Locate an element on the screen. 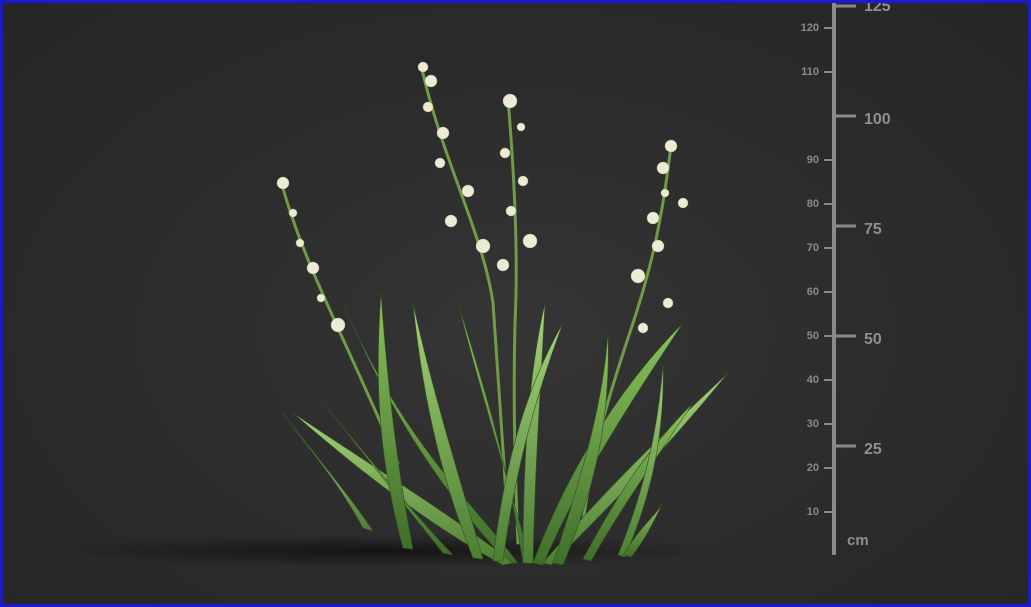 This screenshot has width=1031, height=607. tick-label-110: 110 is located at coordinates (810, 72).